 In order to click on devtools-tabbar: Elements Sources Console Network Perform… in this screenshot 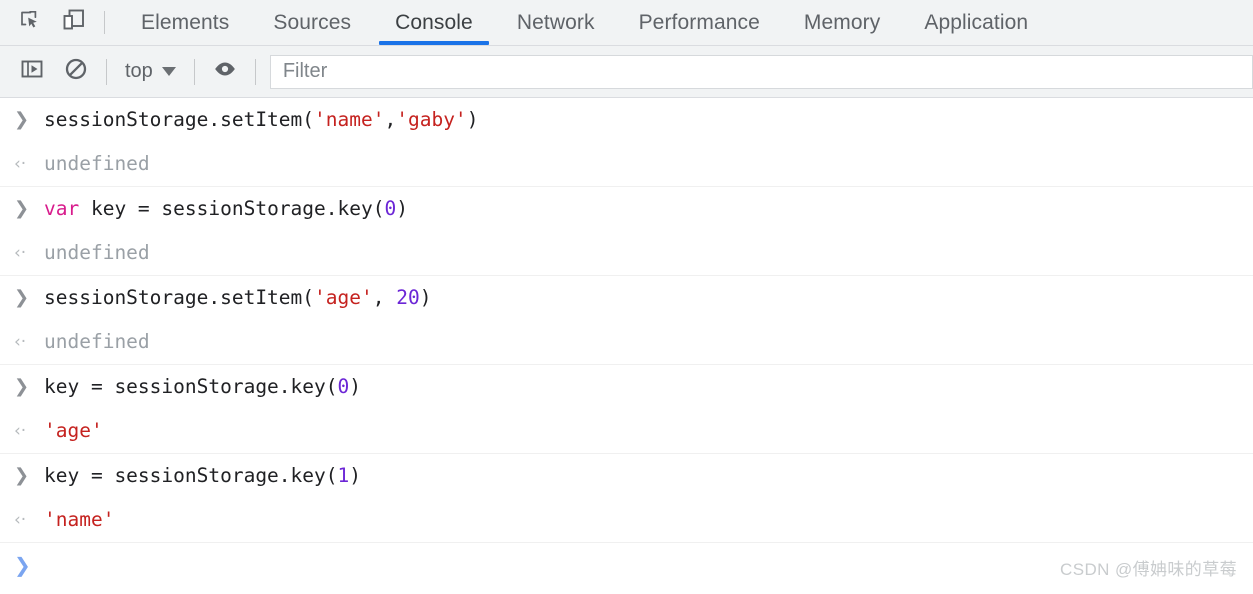, I will do `click(626, 23)`.